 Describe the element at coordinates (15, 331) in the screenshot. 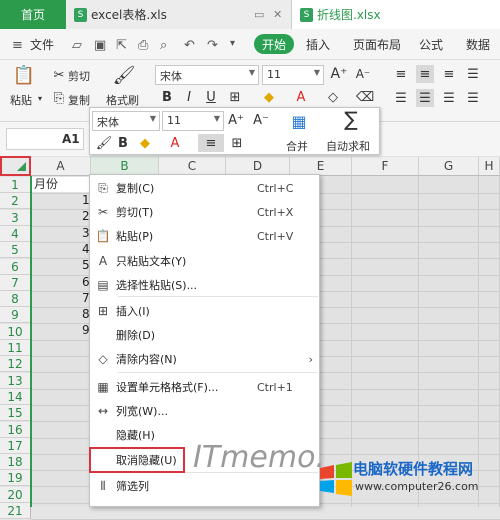

I see `row-header-10: 10` at that location.